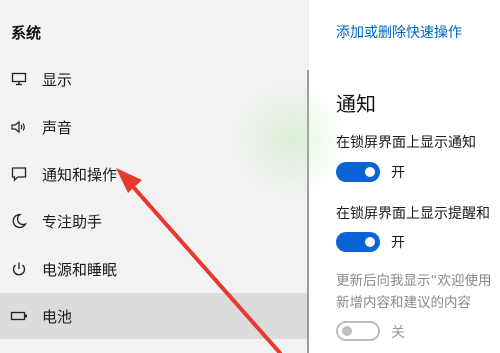 This screenshot has height=353, width=500. What do you see at coordinates (19, 269) in the screenshot?
I see `power-icon` at bounding box center [19, 269].